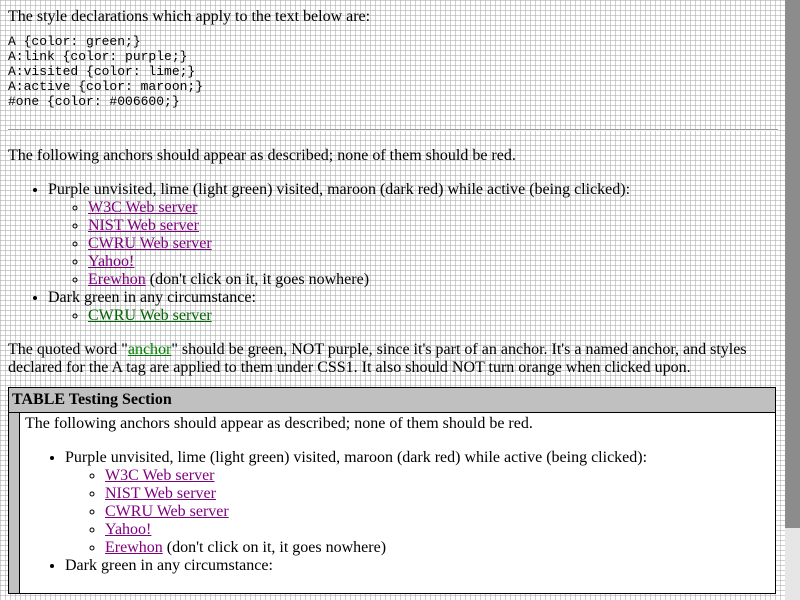 The image size is (800, 600). I want to click on quoted-before: The quoted word ", so click(68, 349).